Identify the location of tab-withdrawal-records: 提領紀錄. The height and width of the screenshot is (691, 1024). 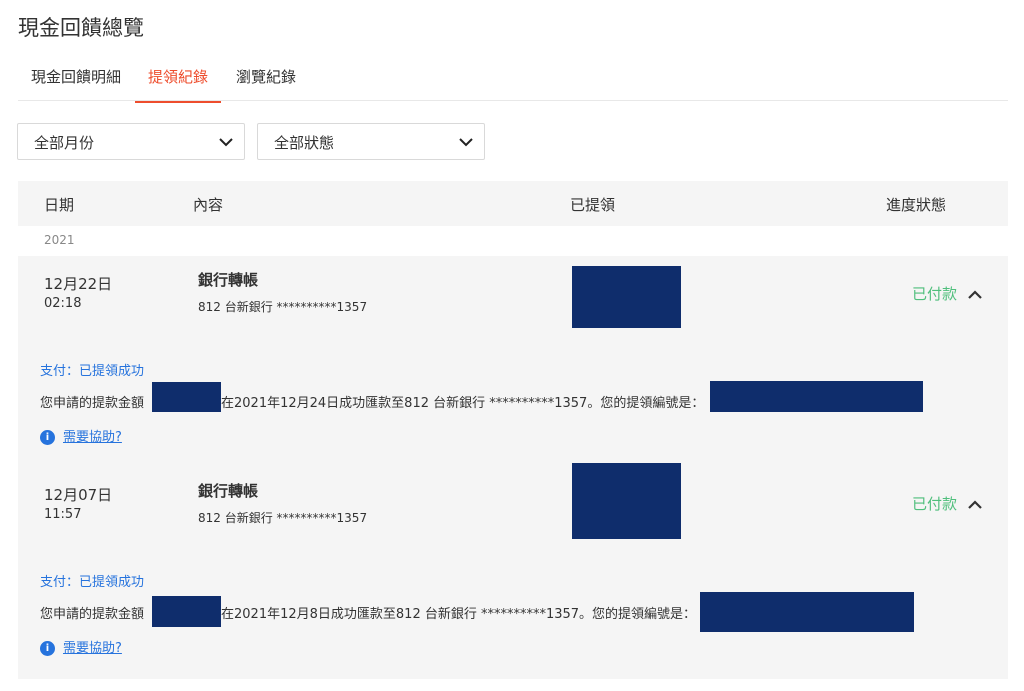
(178, 84).